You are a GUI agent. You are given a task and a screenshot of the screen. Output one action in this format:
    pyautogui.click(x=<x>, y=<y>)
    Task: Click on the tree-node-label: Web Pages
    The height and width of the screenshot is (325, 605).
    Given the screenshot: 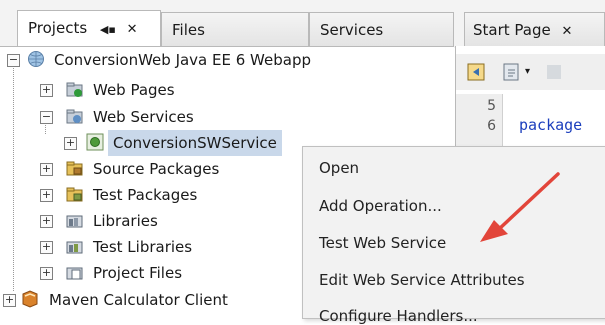 What is the action you would take?
    pyautogui.click(x=134, y=90)
    